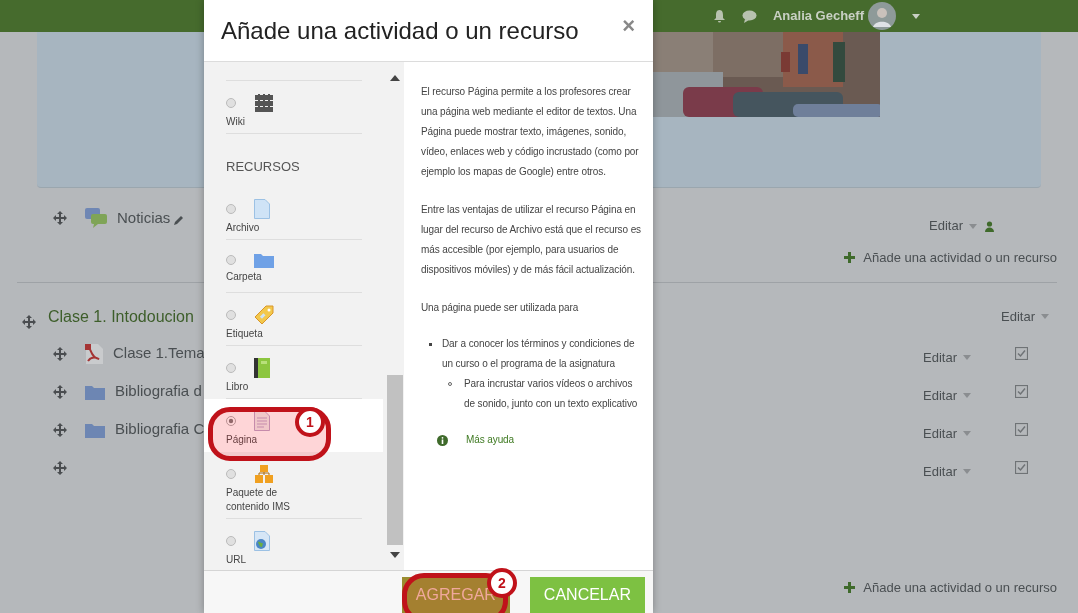  I want to click on section-heading: RECURSOS, so click(263, 167).